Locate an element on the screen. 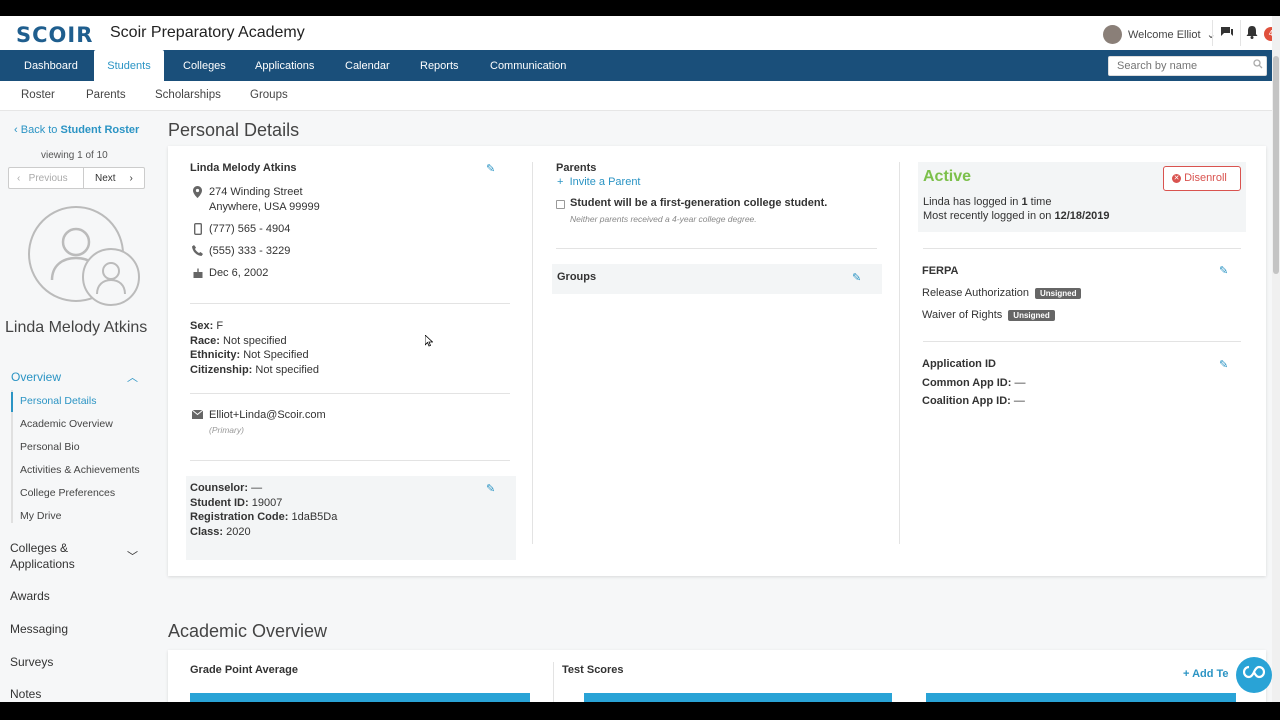  sex-label: Sex: is located at coordinates (202, 326).